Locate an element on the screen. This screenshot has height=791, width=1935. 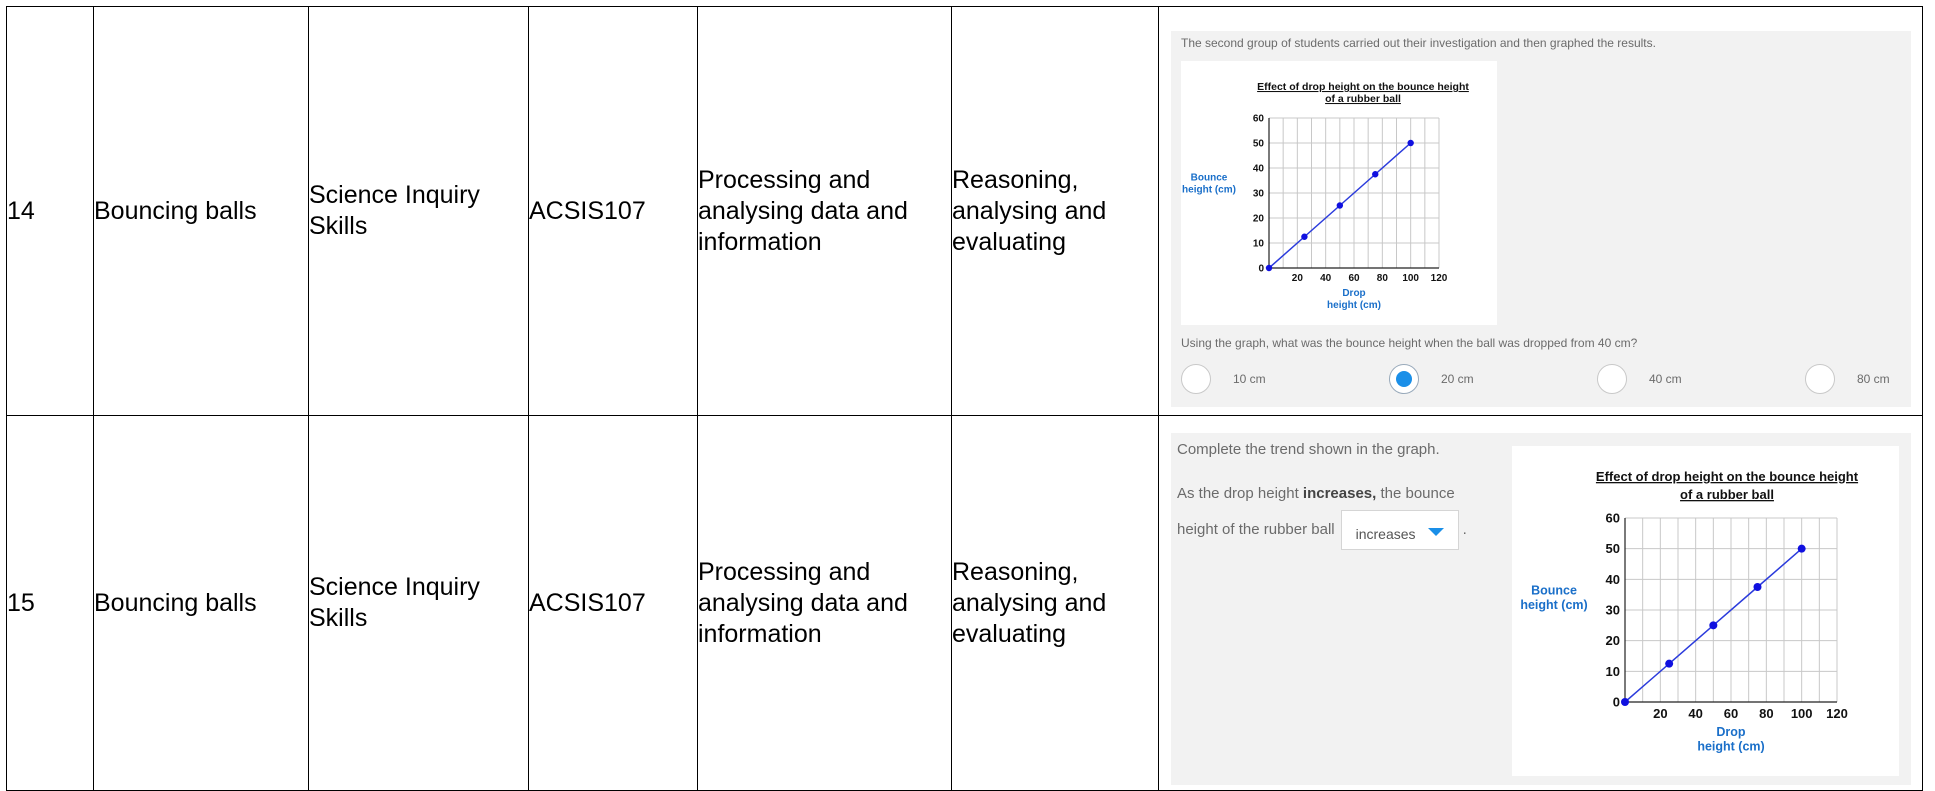
sentence-bold: increases, is located at coordinates (1339, 493).